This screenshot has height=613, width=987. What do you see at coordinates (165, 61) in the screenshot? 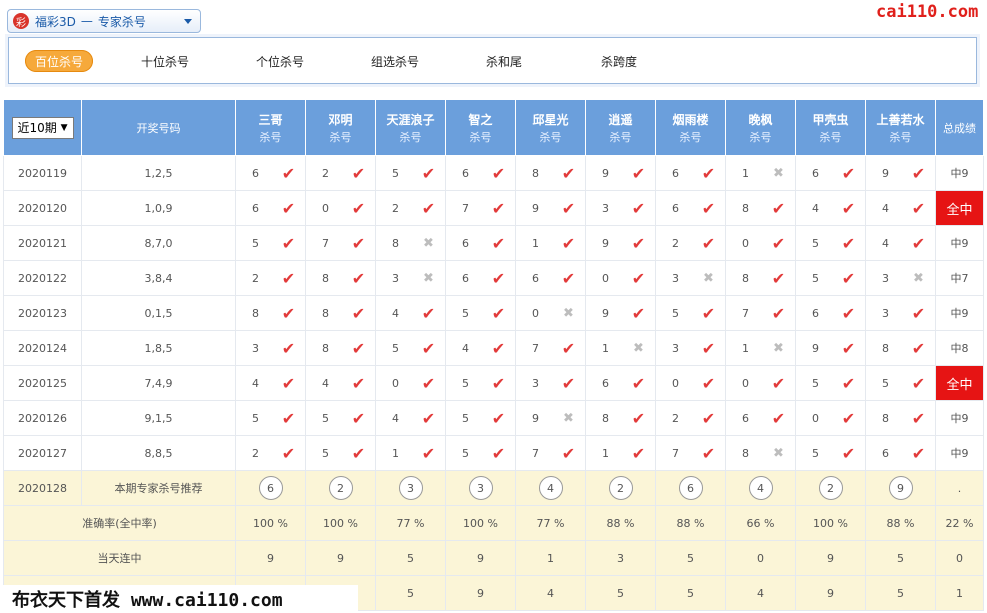
I see `tab-tens-kill: 十位杀号` at bounding box center [165, 61].